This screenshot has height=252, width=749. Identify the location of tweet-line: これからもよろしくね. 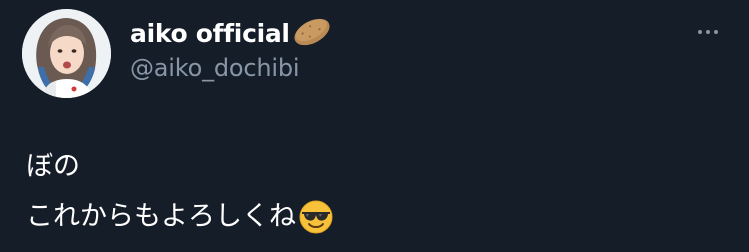
(180, 217).